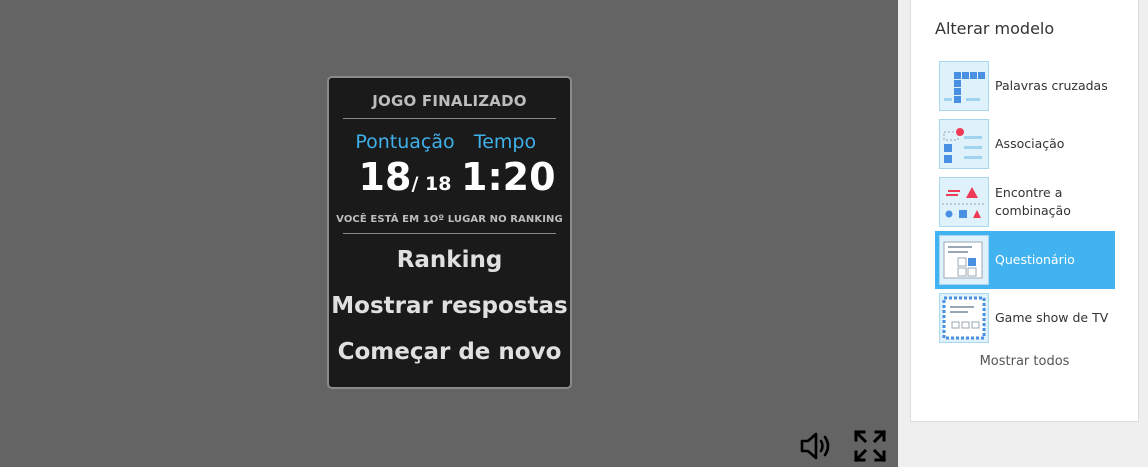 This screenshot has width=1148, height=467. Describe the element at coordinates (449, 101) in the screenshot. I see `game-over-title: JOGO FINALIZADO` at that location.